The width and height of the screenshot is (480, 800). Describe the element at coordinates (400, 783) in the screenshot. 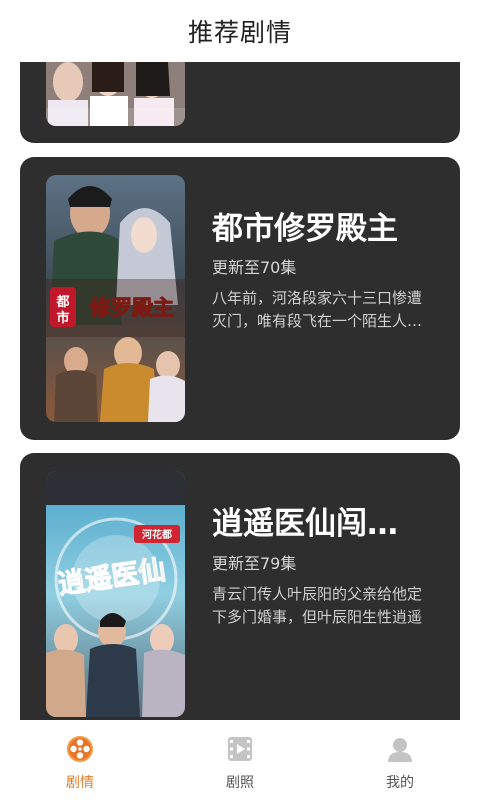

I see `tab-label: 我的` at that location.